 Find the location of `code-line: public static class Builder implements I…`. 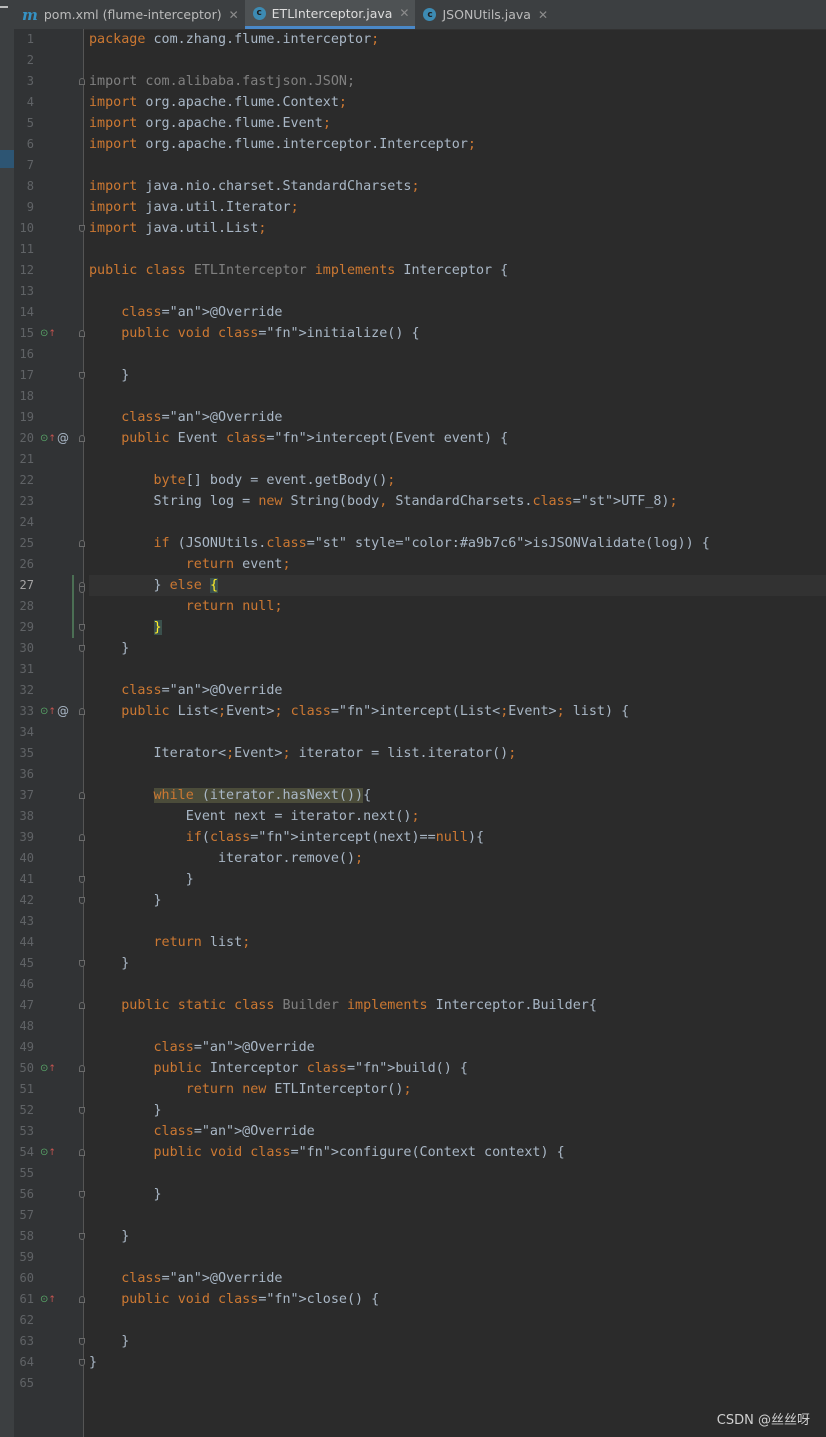

code-line: public static class Builder implements I… is located at coordinates (457, 1005).